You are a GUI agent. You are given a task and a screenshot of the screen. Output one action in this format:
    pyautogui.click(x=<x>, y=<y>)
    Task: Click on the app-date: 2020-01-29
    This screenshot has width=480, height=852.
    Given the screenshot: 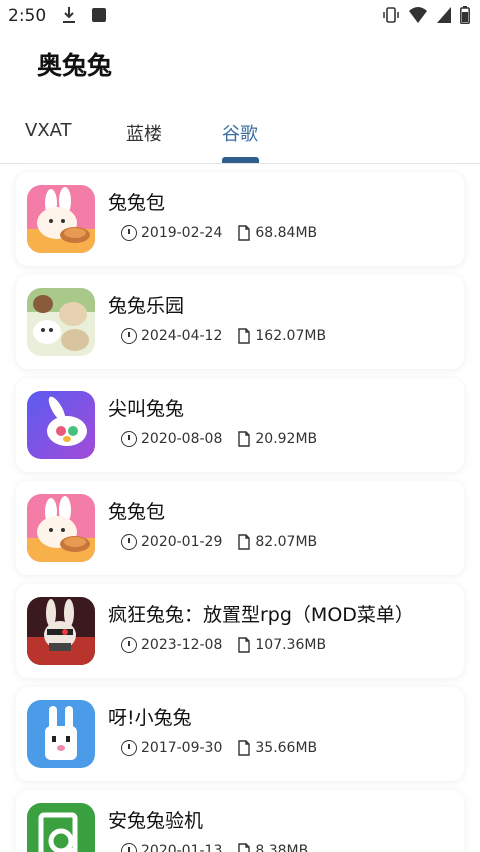 What is the action you would take?
    pyautogui.click(x=182, y=542)
    